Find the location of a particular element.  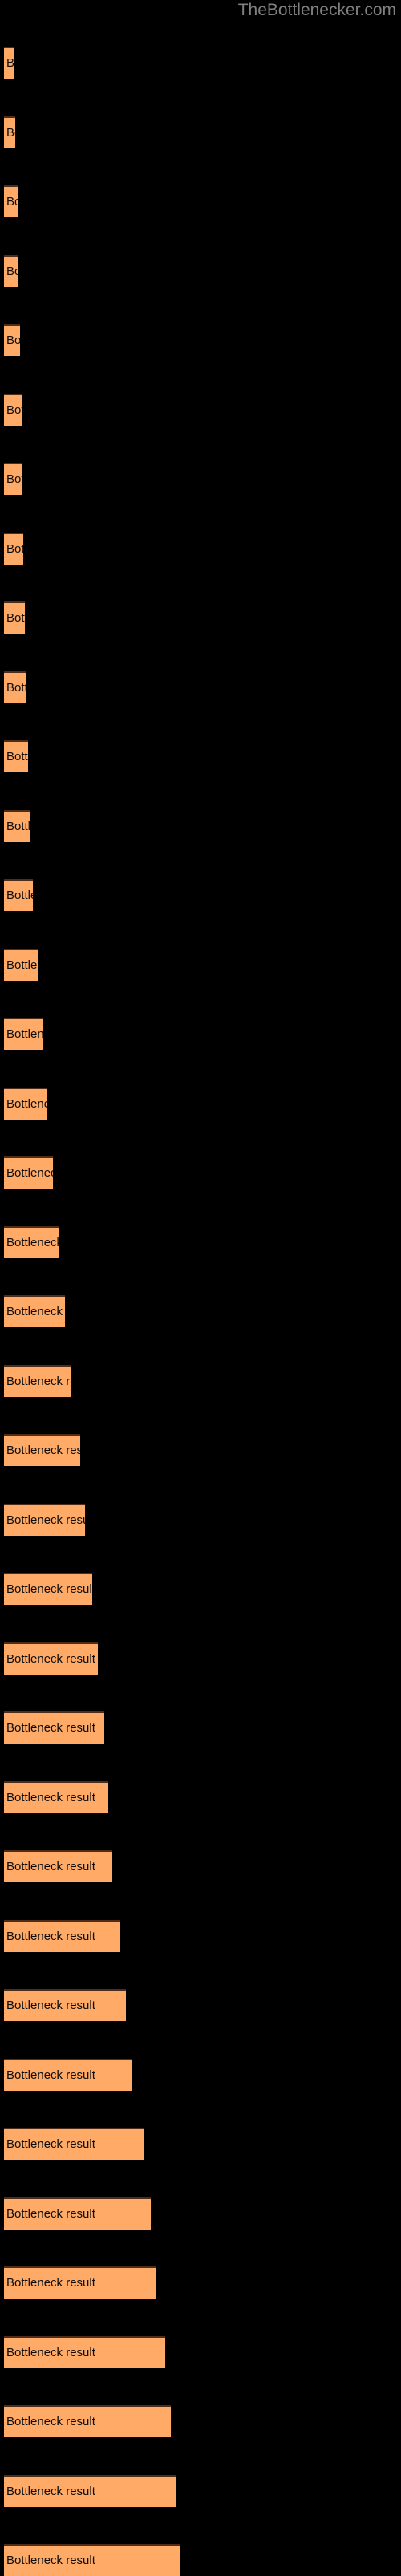

bar-8: Bottleneck result is located at coordinates (13, 548).